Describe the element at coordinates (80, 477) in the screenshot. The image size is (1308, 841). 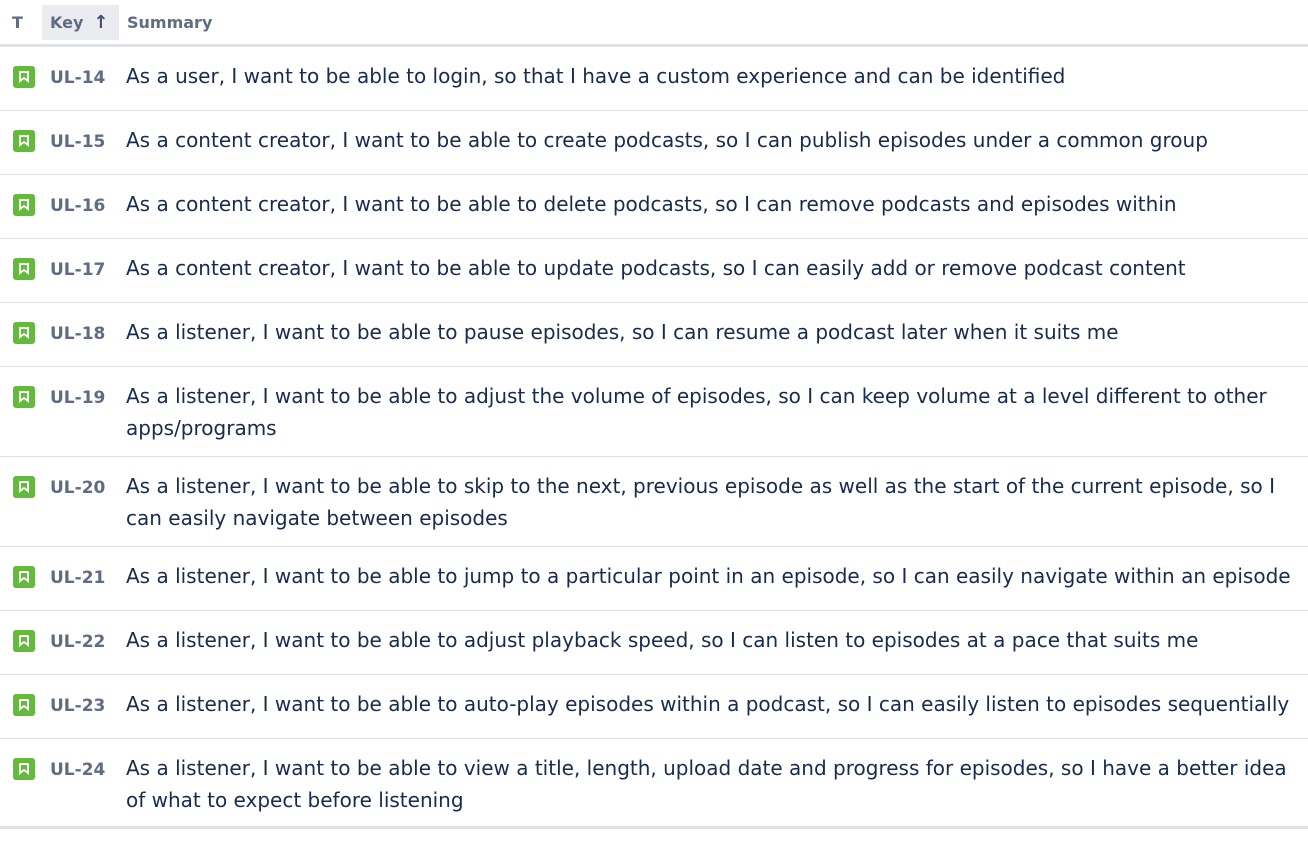
I see `issue-key-link: UL-20` at that location.